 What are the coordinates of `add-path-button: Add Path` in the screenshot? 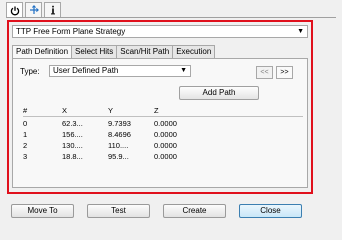 It's located at (219, 93).